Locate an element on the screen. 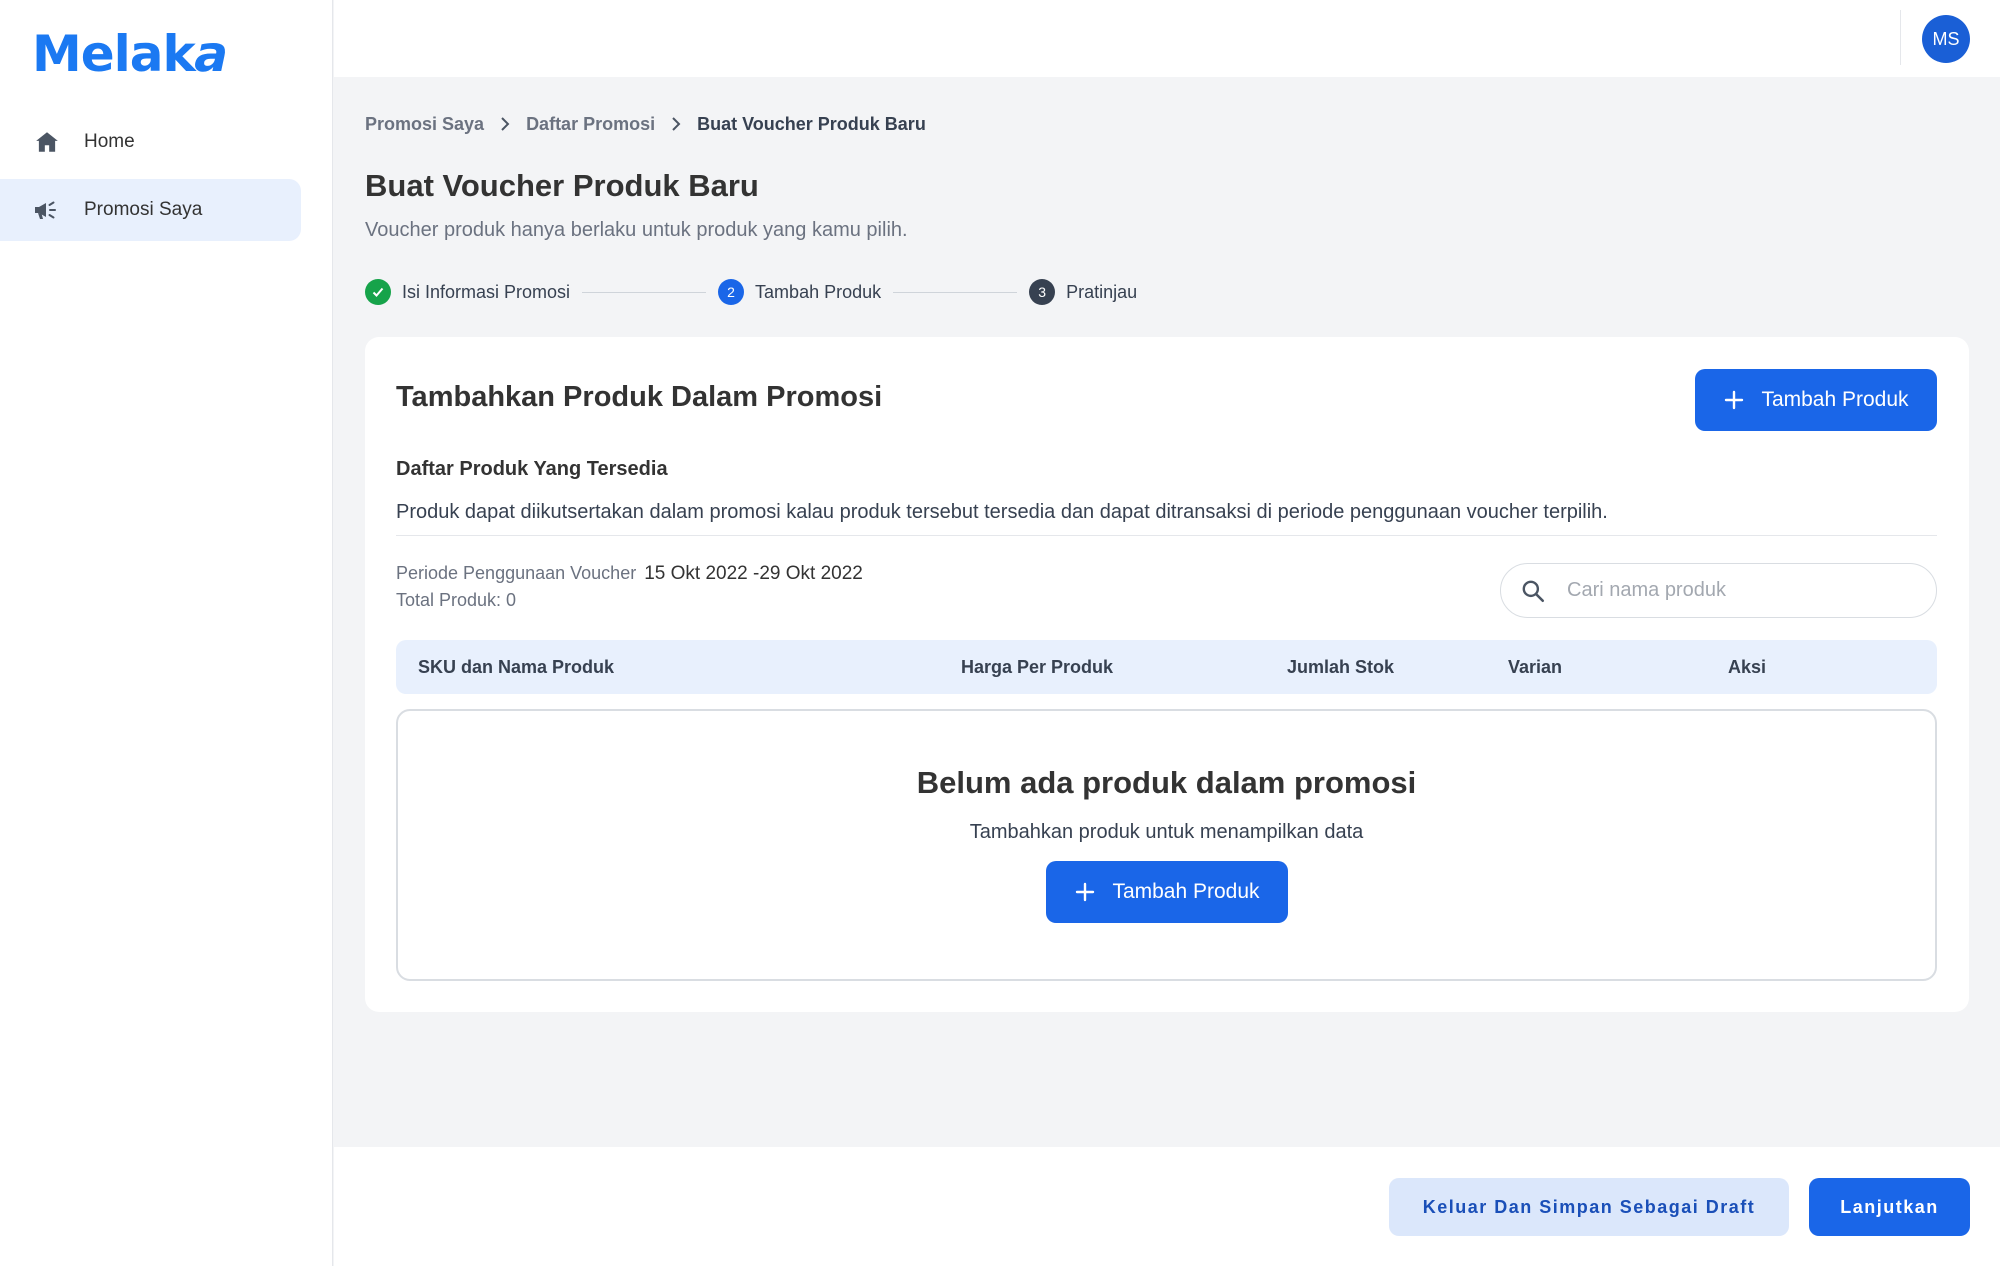  section-title: Daftar Produk Yang Tersedia is located at coordinates (532, 469).